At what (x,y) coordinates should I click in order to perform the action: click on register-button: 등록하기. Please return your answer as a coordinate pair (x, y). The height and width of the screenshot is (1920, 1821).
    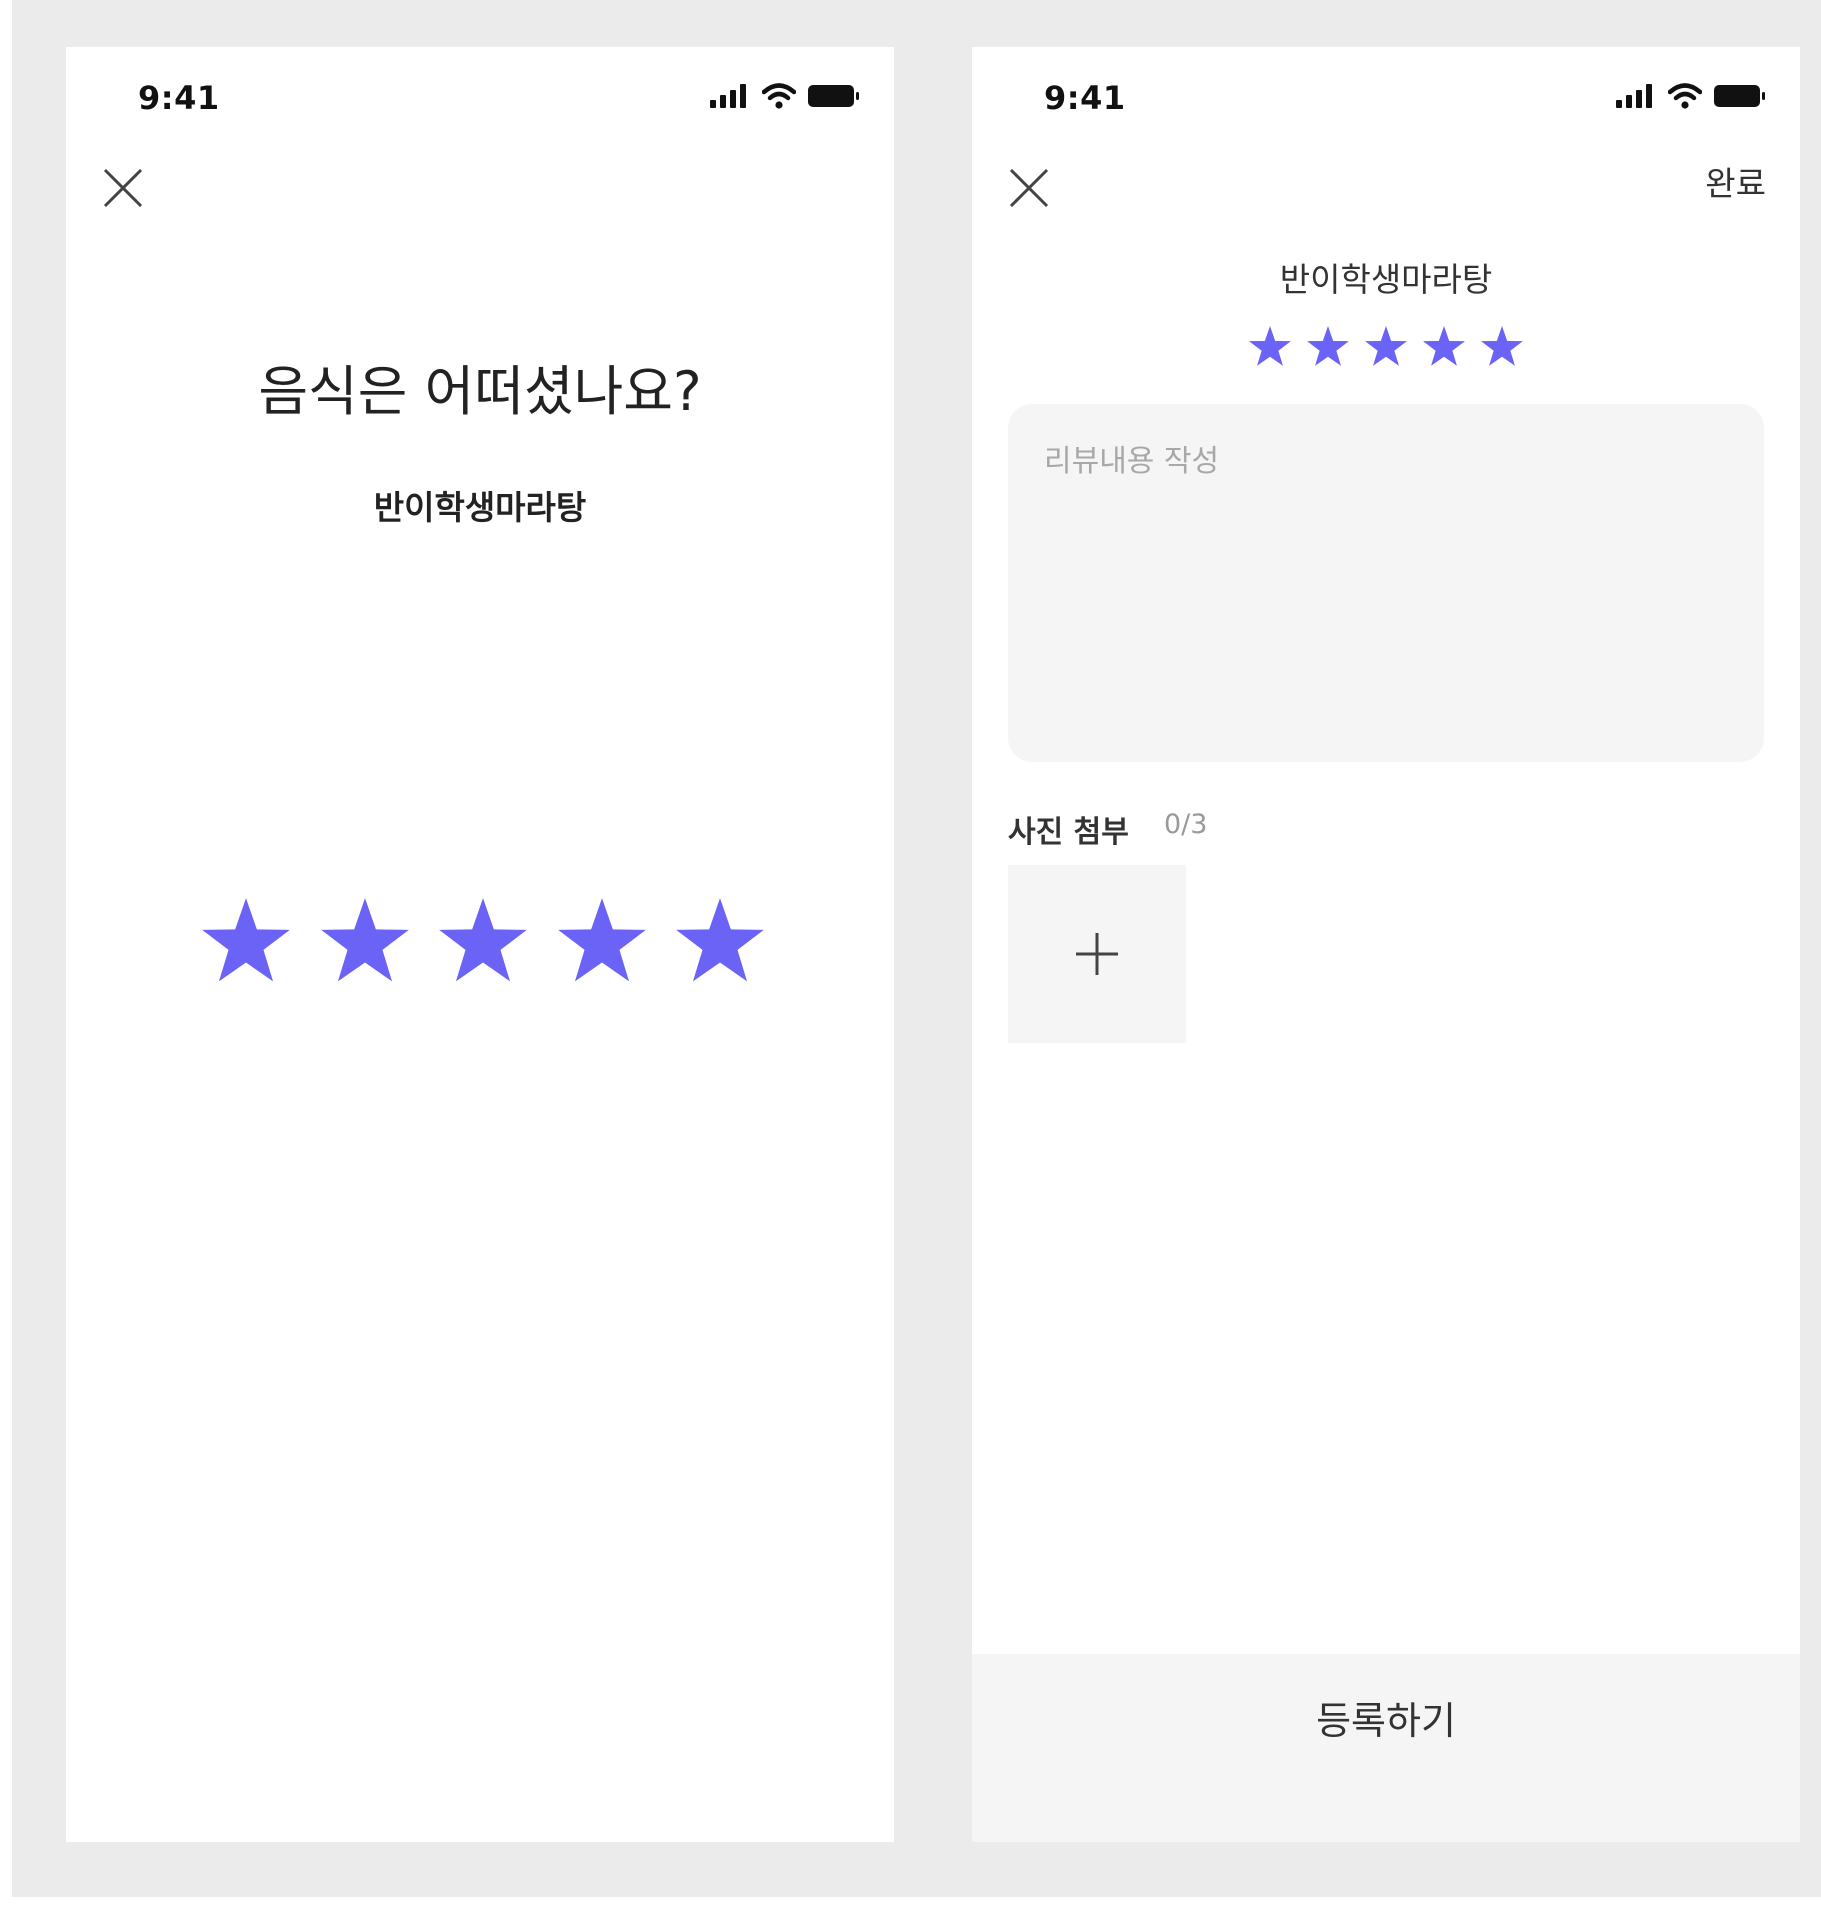
    Looking at the image, I should click on (1386, 1748).